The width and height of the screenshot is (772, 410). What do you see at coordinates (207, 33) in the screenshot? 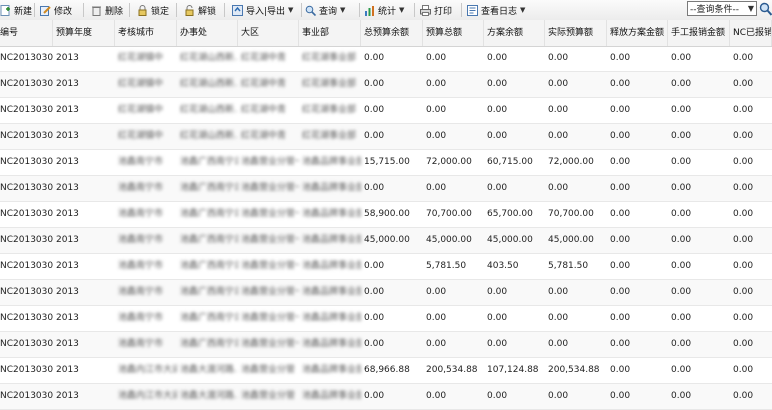
I see `column-header: 办事处` at bounding box center [207, 33].